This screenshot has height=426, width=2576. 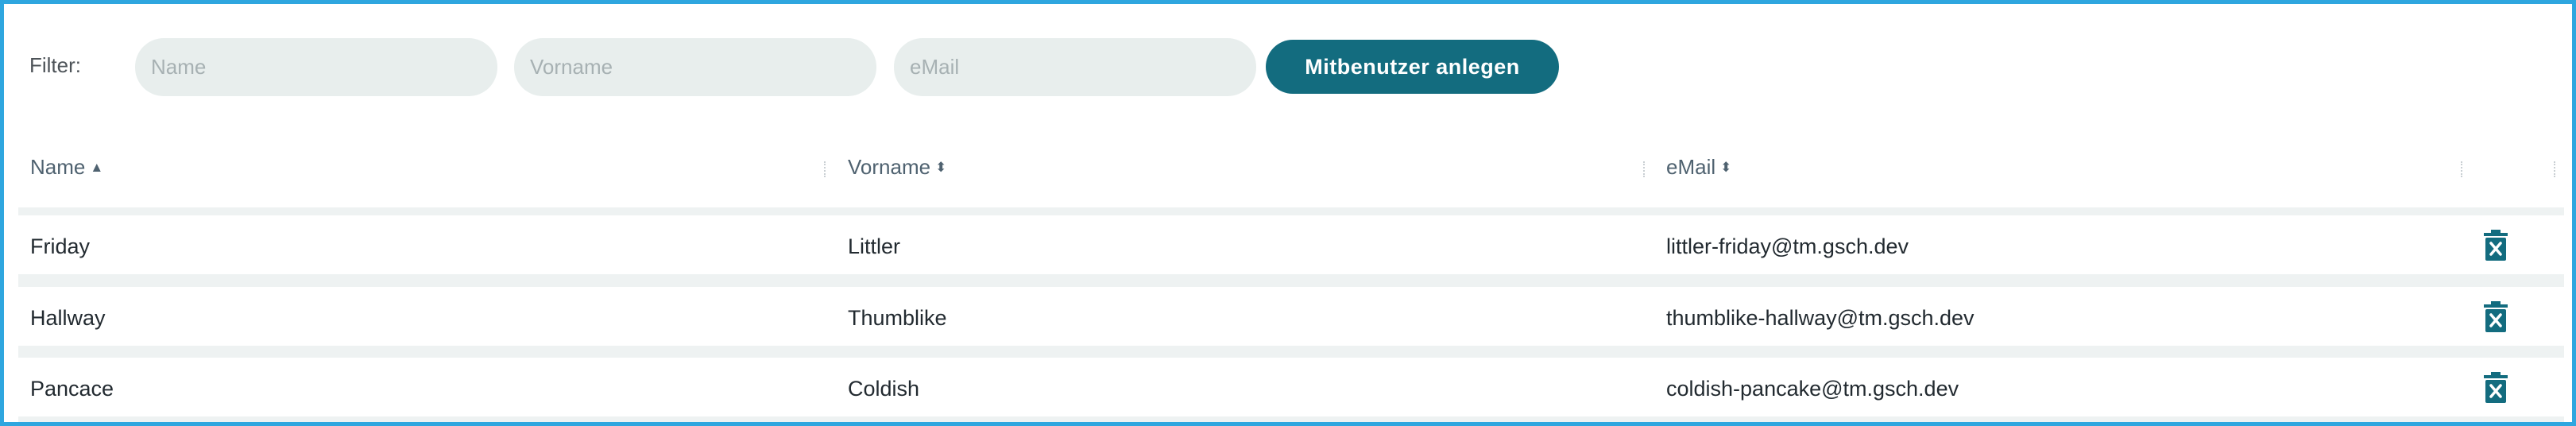 What do you see at coordinates (1288, 170) in the screenshot?
I see `table-header: Name ▲ Vorname ⬍ eMail ⬍` at bounding box center [1288, 170].